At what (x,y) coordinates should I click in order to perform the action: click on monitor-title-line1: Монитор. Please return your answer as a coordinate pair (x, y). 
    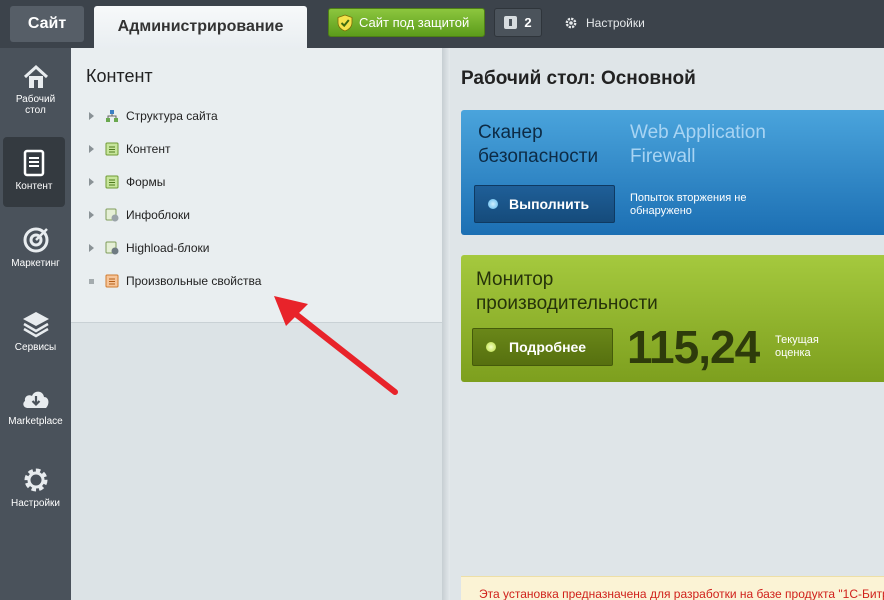
    Looking at the image, I should click on (515, 279).